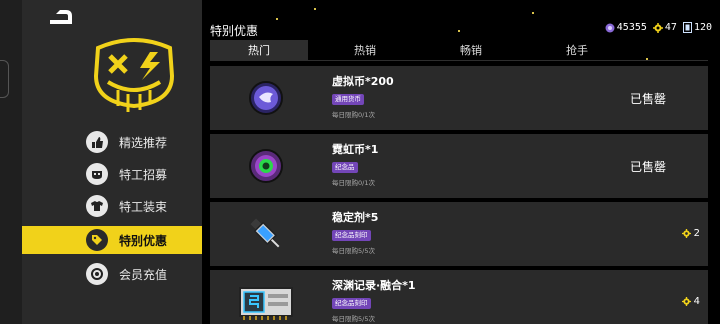 This screenshot has height=324, width=720. Describe the element at coordinates (266, 303) in the screenshot. I see `abyss-record-card-icon` at that location.